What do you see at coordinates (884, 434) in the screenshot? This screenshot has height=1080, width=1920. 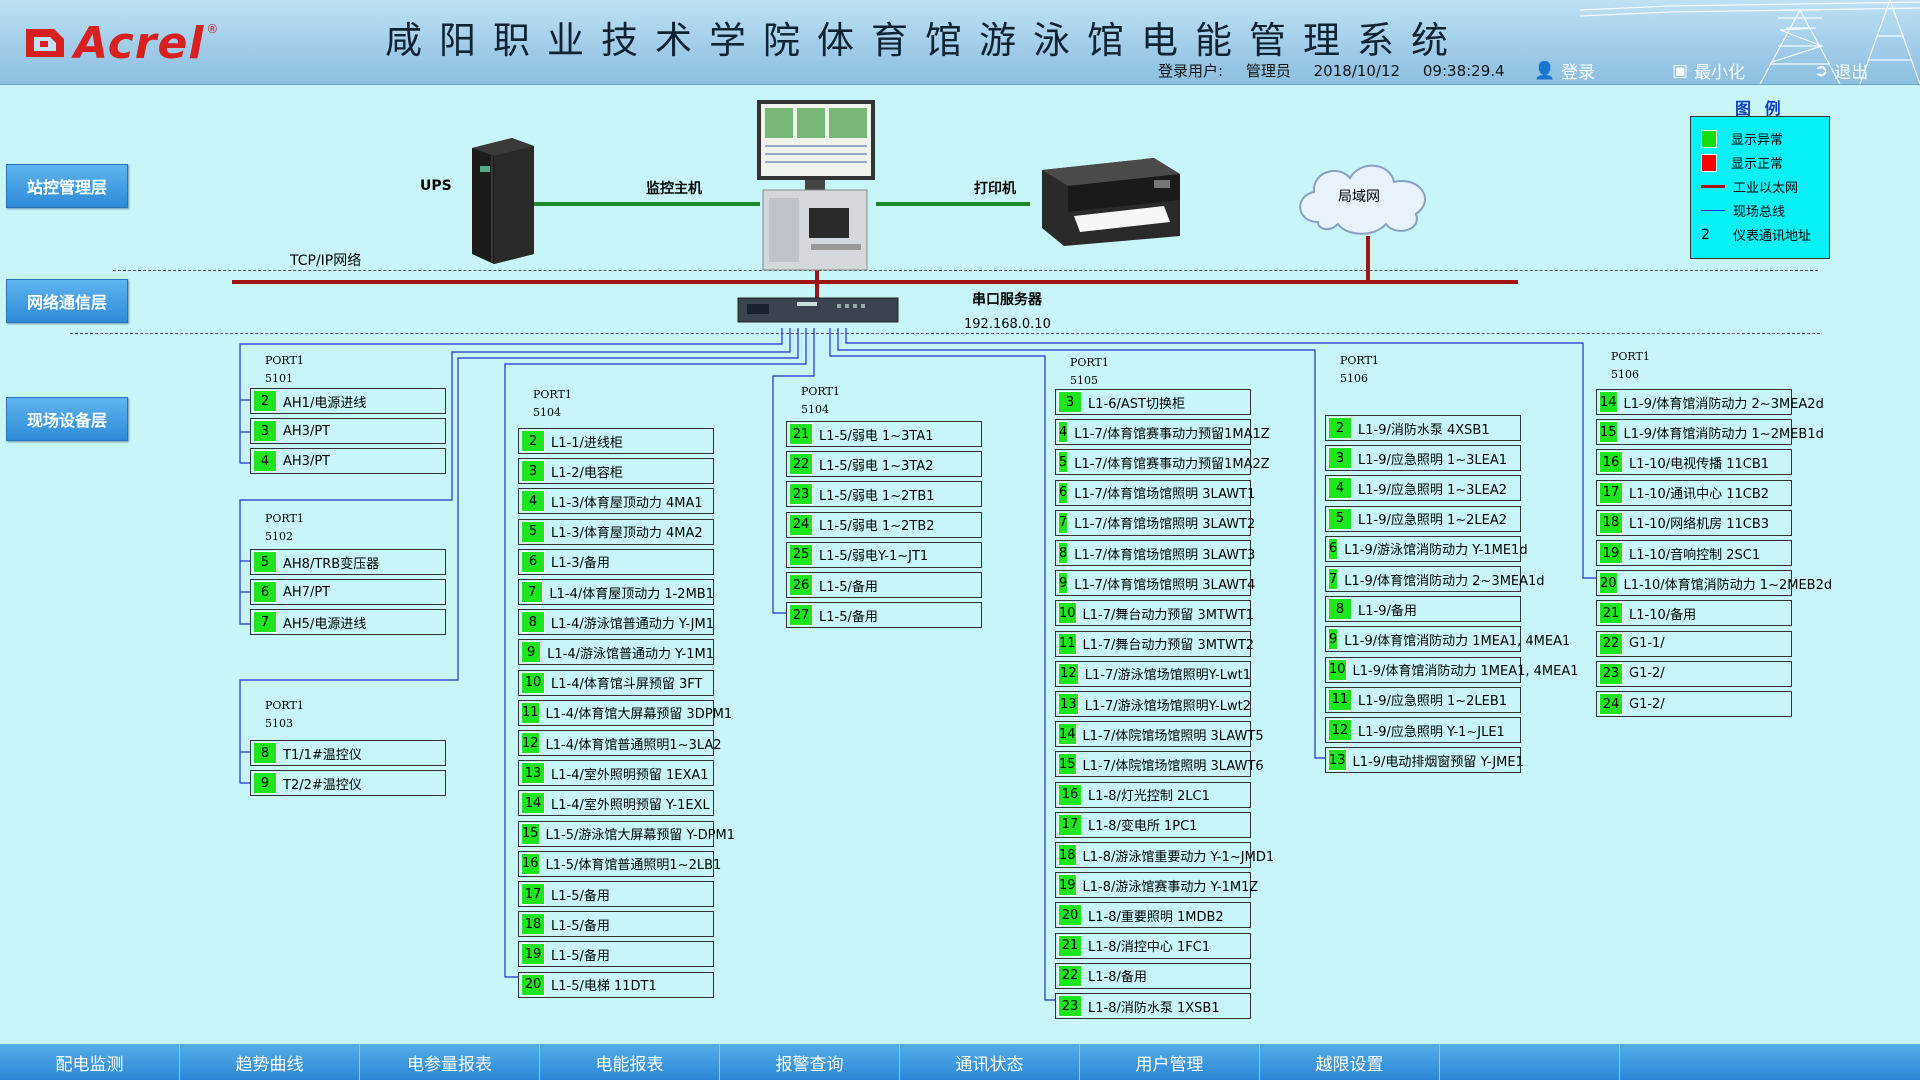 I see `device-row: 21 L1-5/弱电 1~3TA1` at bounding box center [884, 434].